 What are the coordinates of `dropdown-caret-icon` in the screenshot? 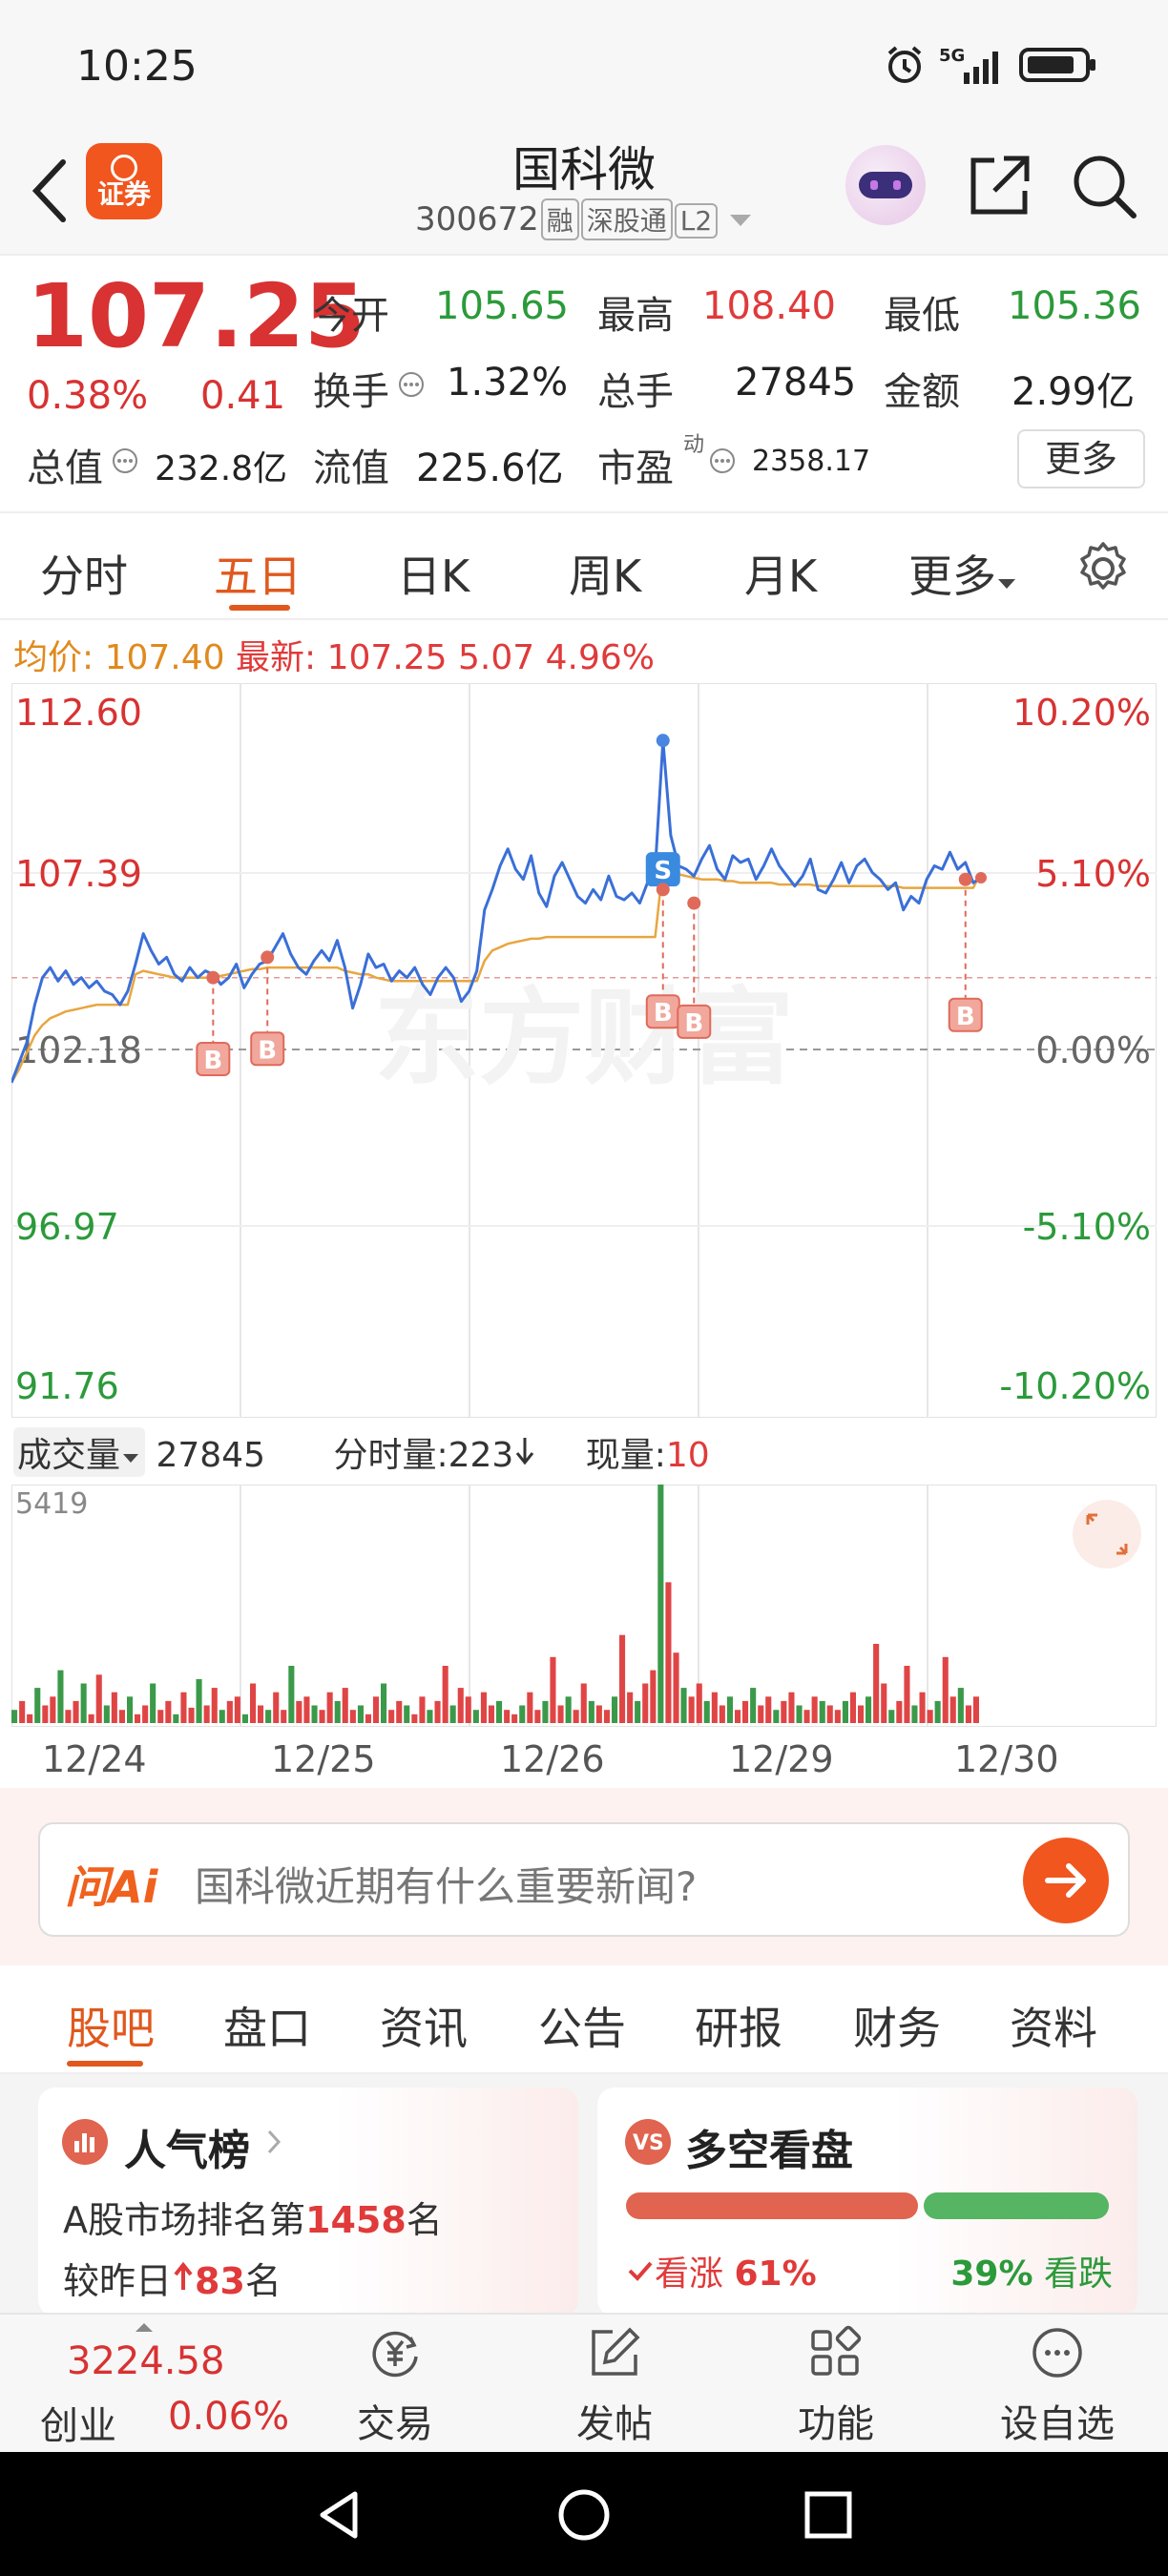 It's located at (740, 220).